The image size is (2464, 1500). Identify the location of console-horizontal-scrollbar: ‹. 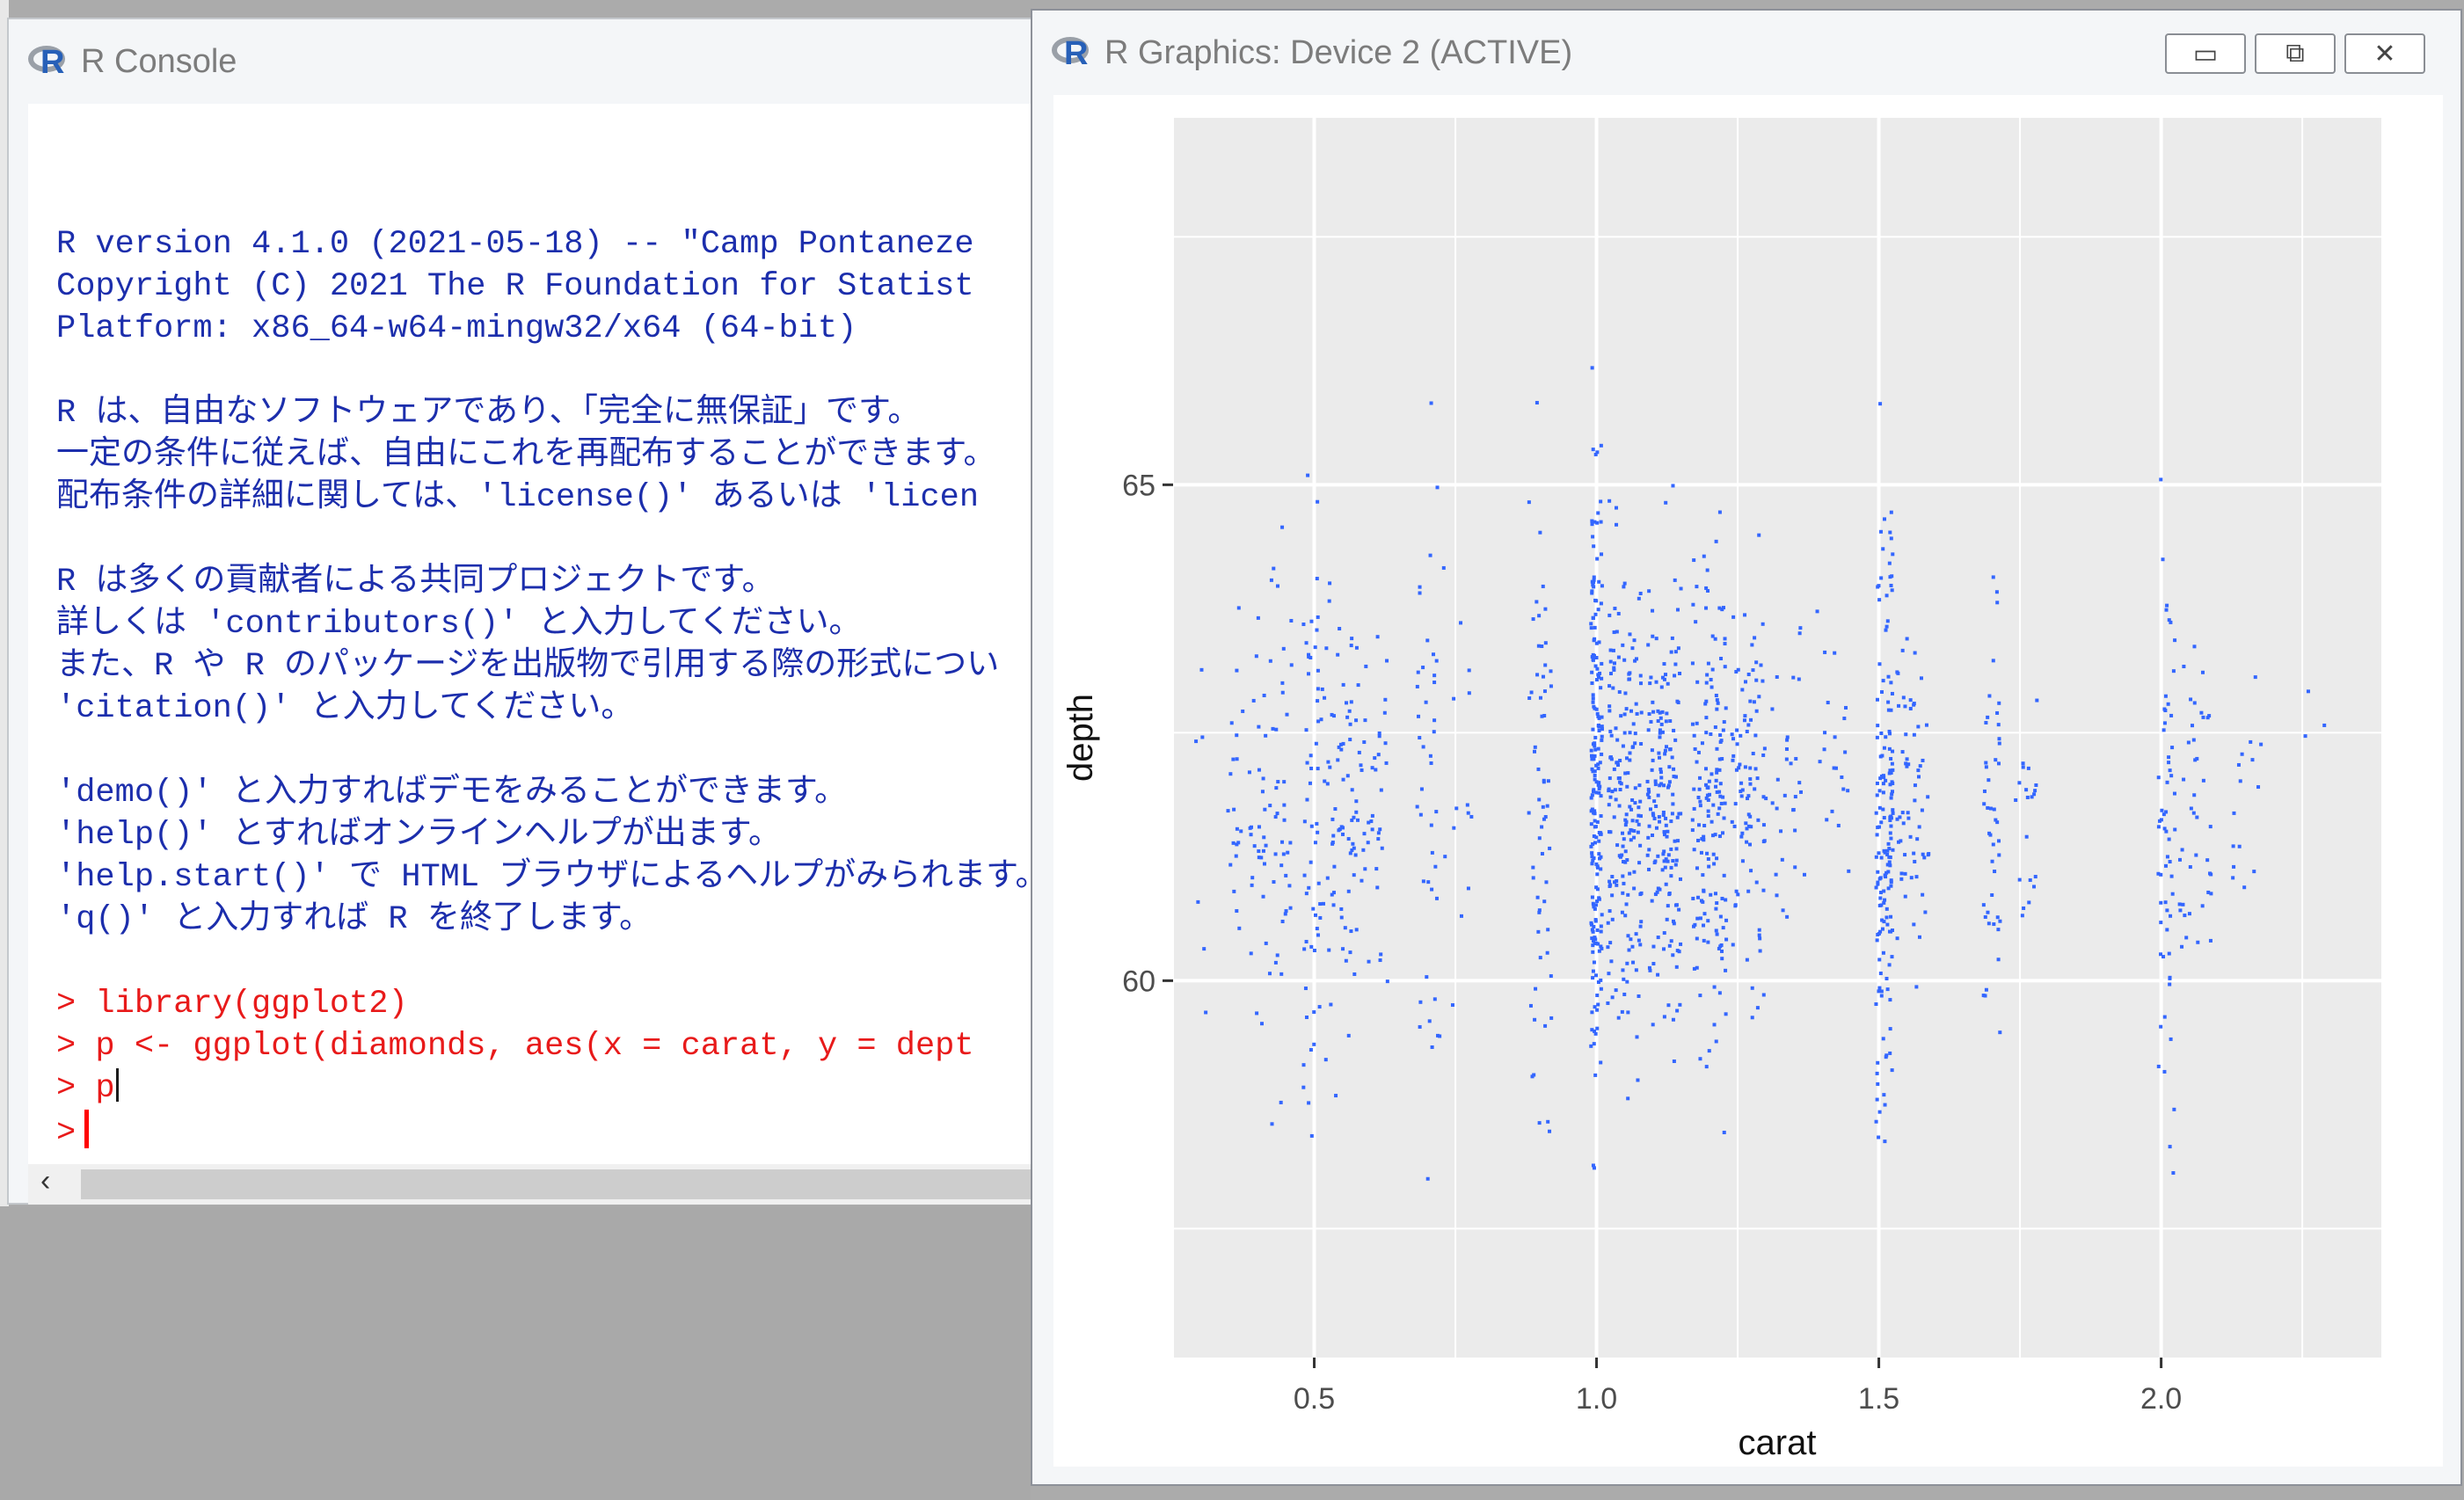
(538, 1184).